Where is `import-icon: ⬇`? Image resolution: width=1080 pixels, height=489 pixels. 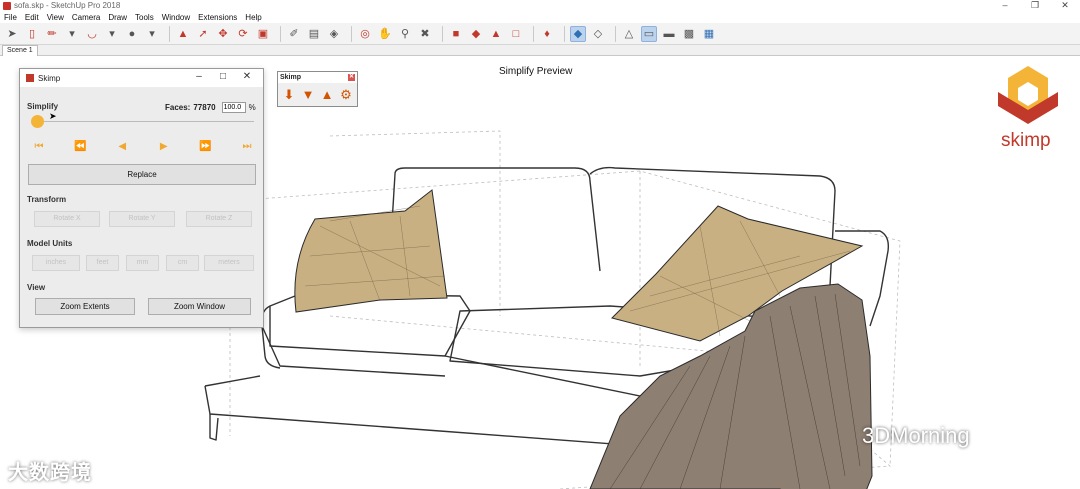 import-icon: ⬇ is located at coordinates (289, 95).